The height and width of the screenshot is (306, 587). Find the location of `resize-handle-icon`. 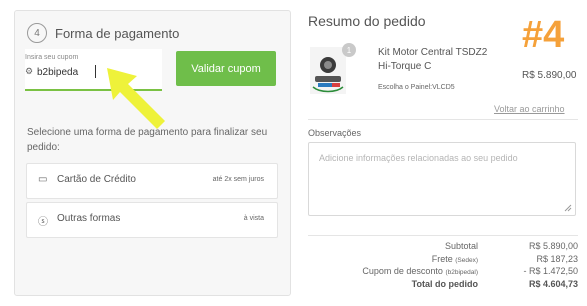

resize-handle-icon is located at coordinates (568, 208).